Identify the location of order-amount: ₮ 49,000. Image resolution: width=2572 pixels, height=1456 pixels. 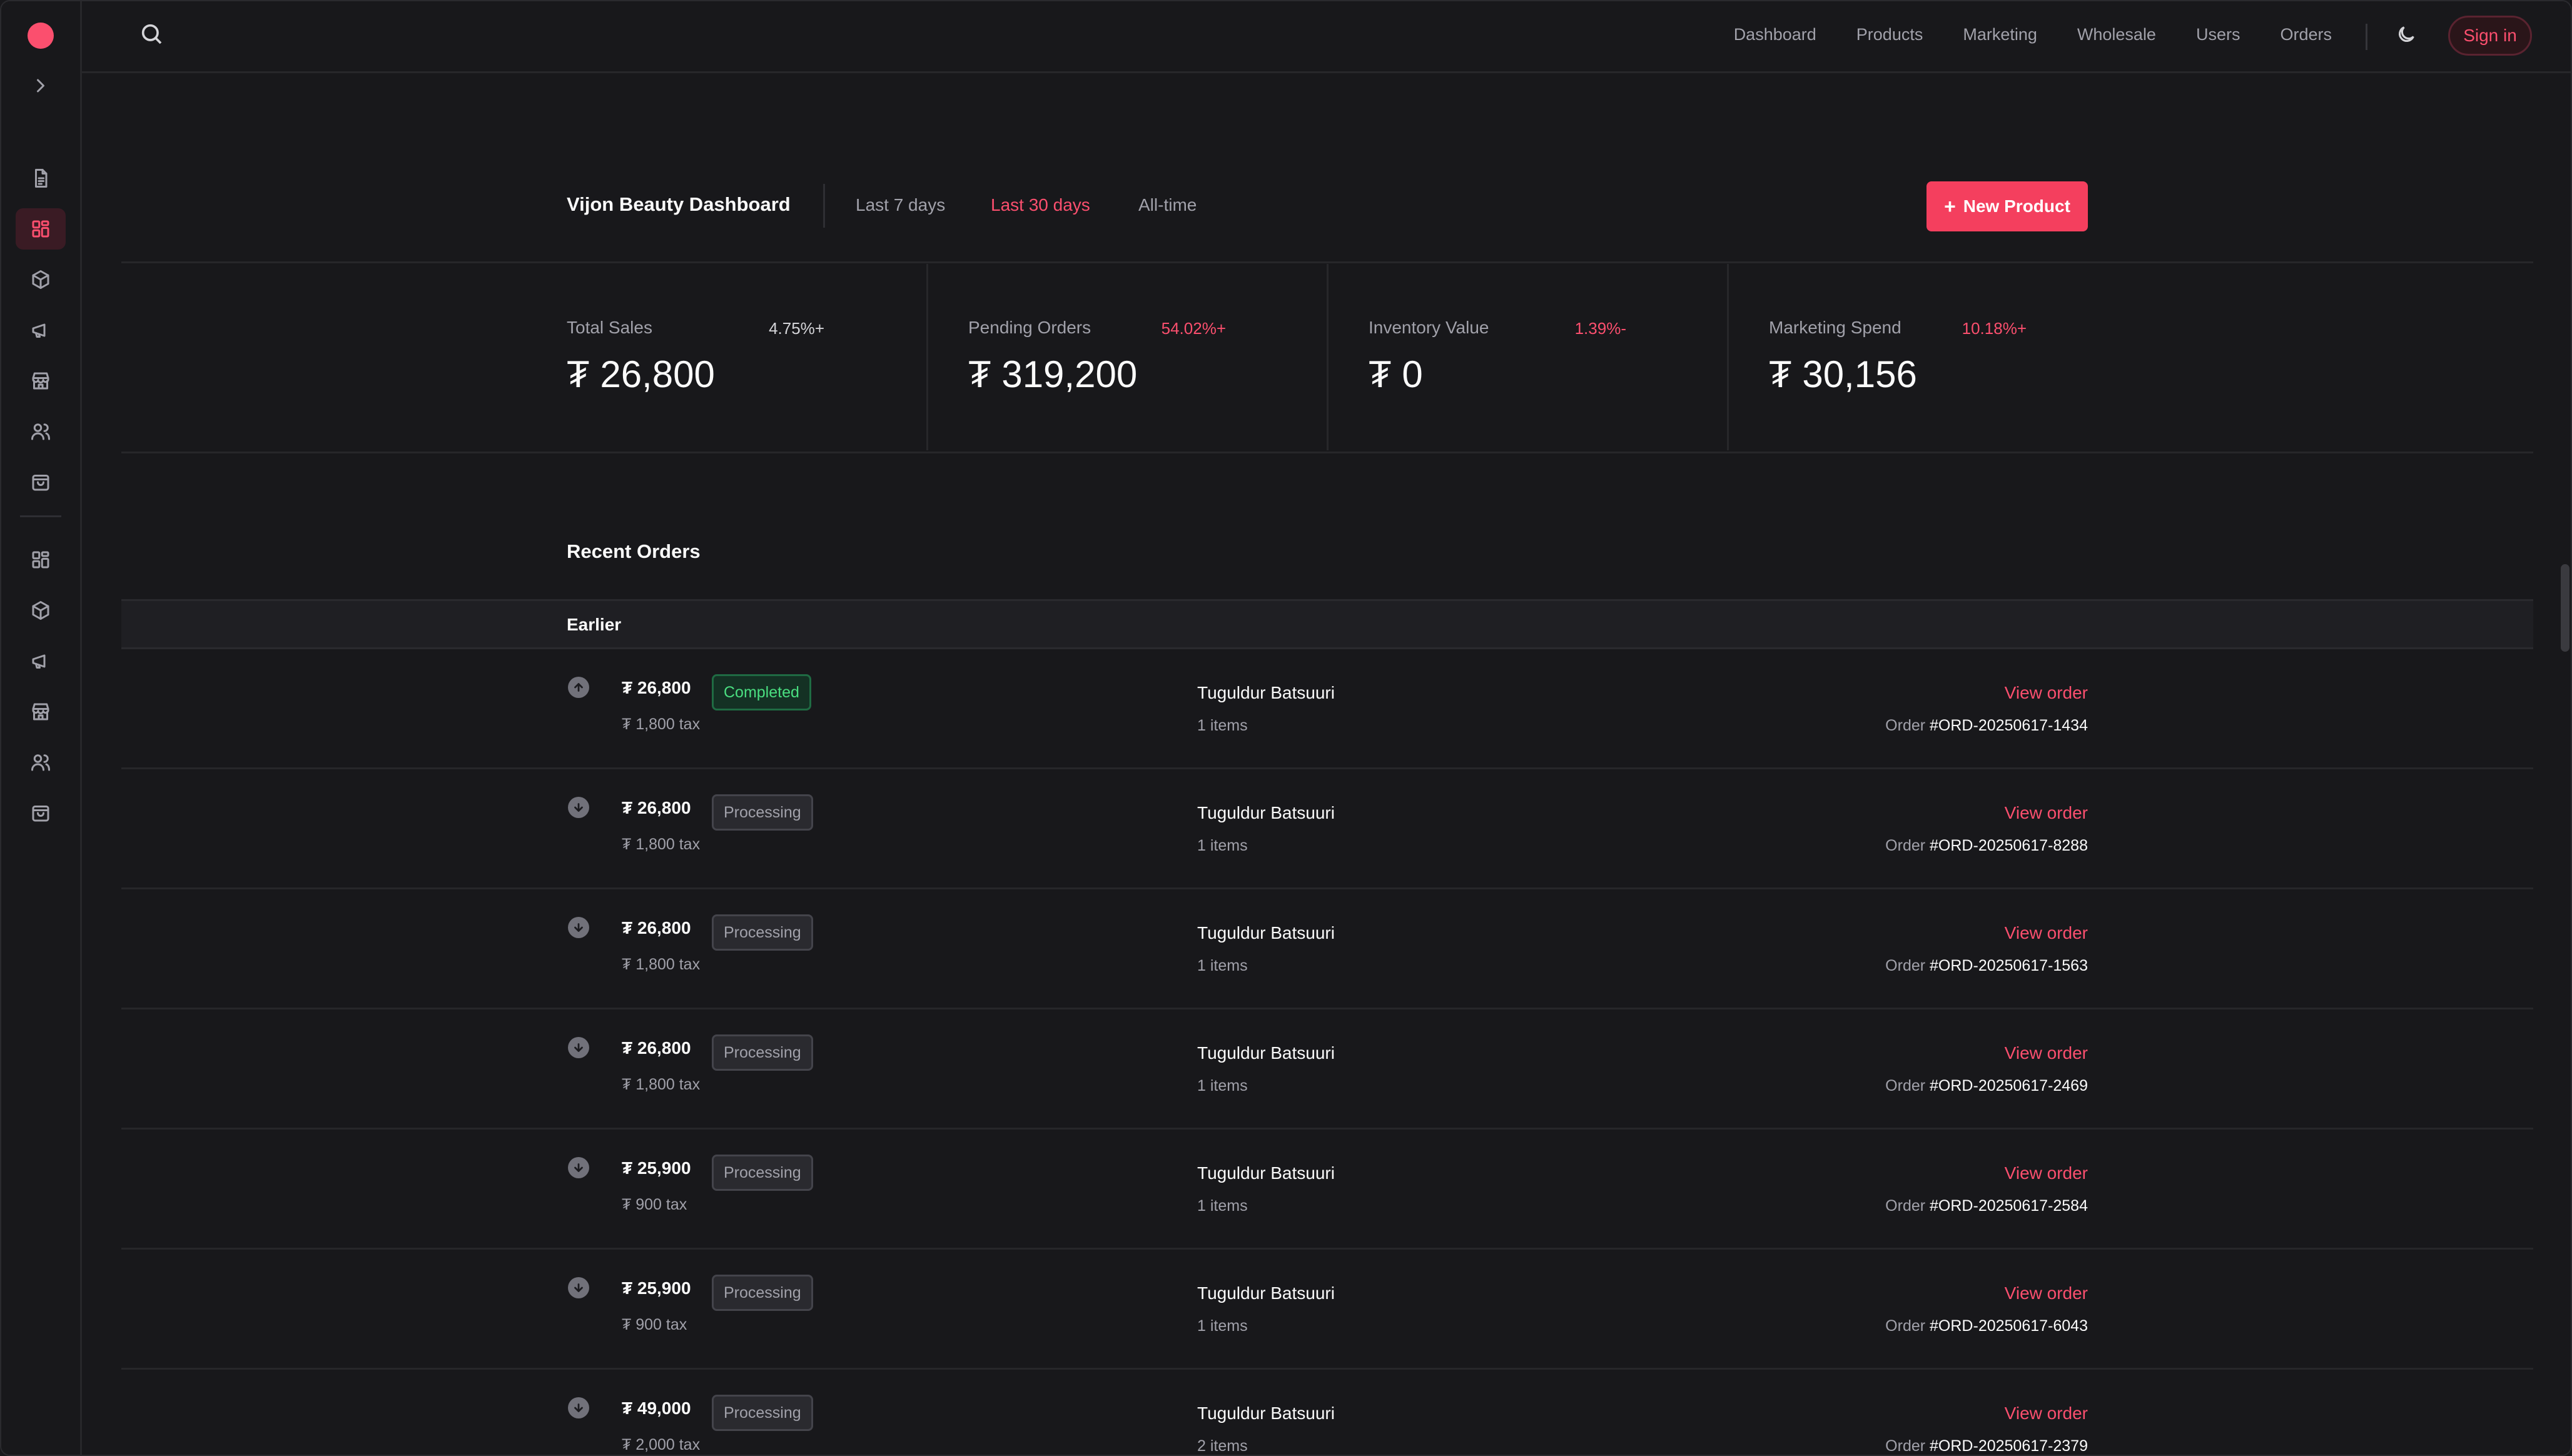
(656, 1408).